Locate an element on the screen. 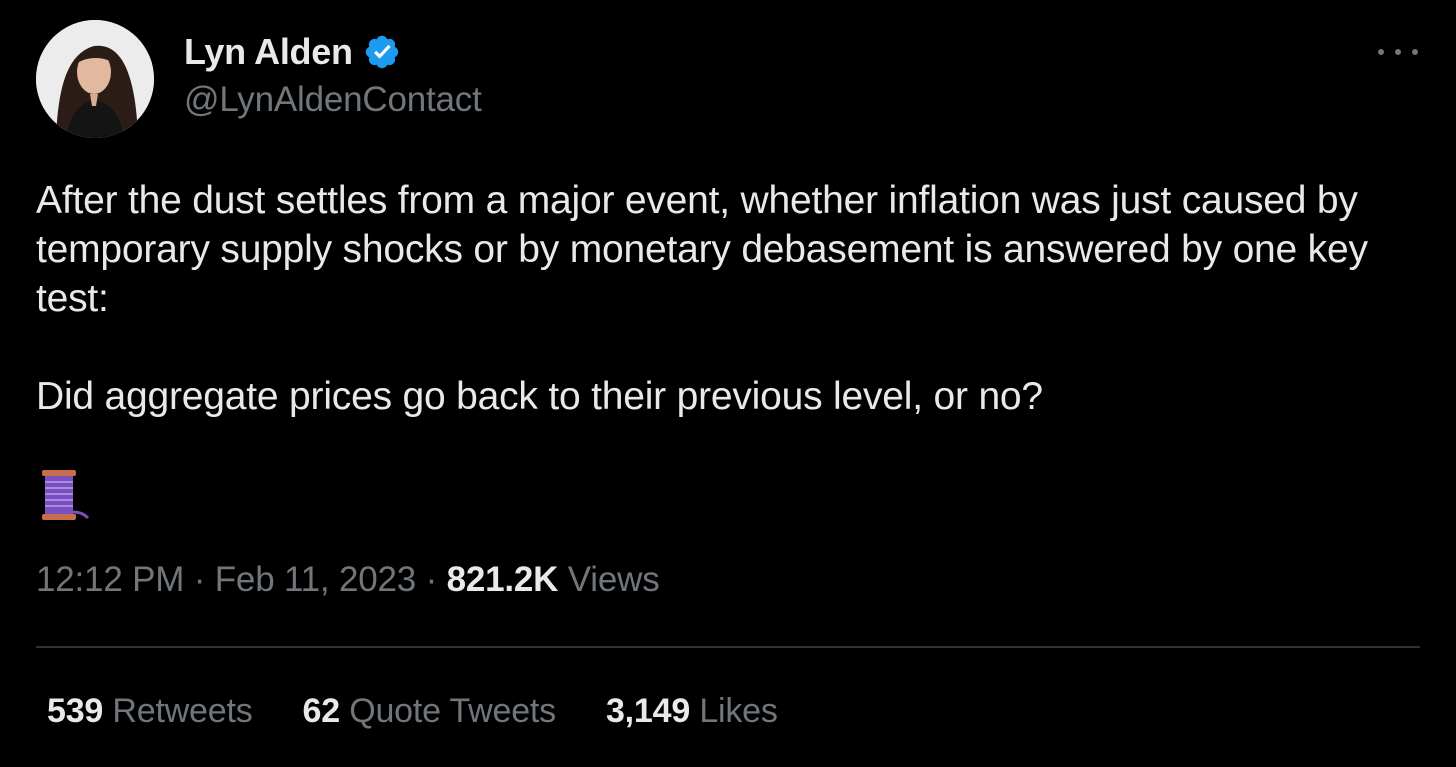  engagement-stats: 539 Retweets 62 Quote Tweets 3,149 Likes is located at coordinates (437, 711).